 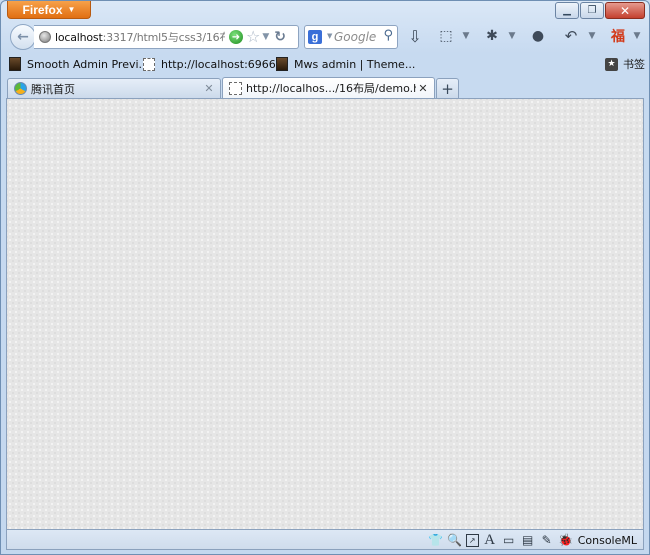 What do you see at coordinates (79, 37) in the screenshot?
I see `url-host: localhost` at bounding box center [79, 37].